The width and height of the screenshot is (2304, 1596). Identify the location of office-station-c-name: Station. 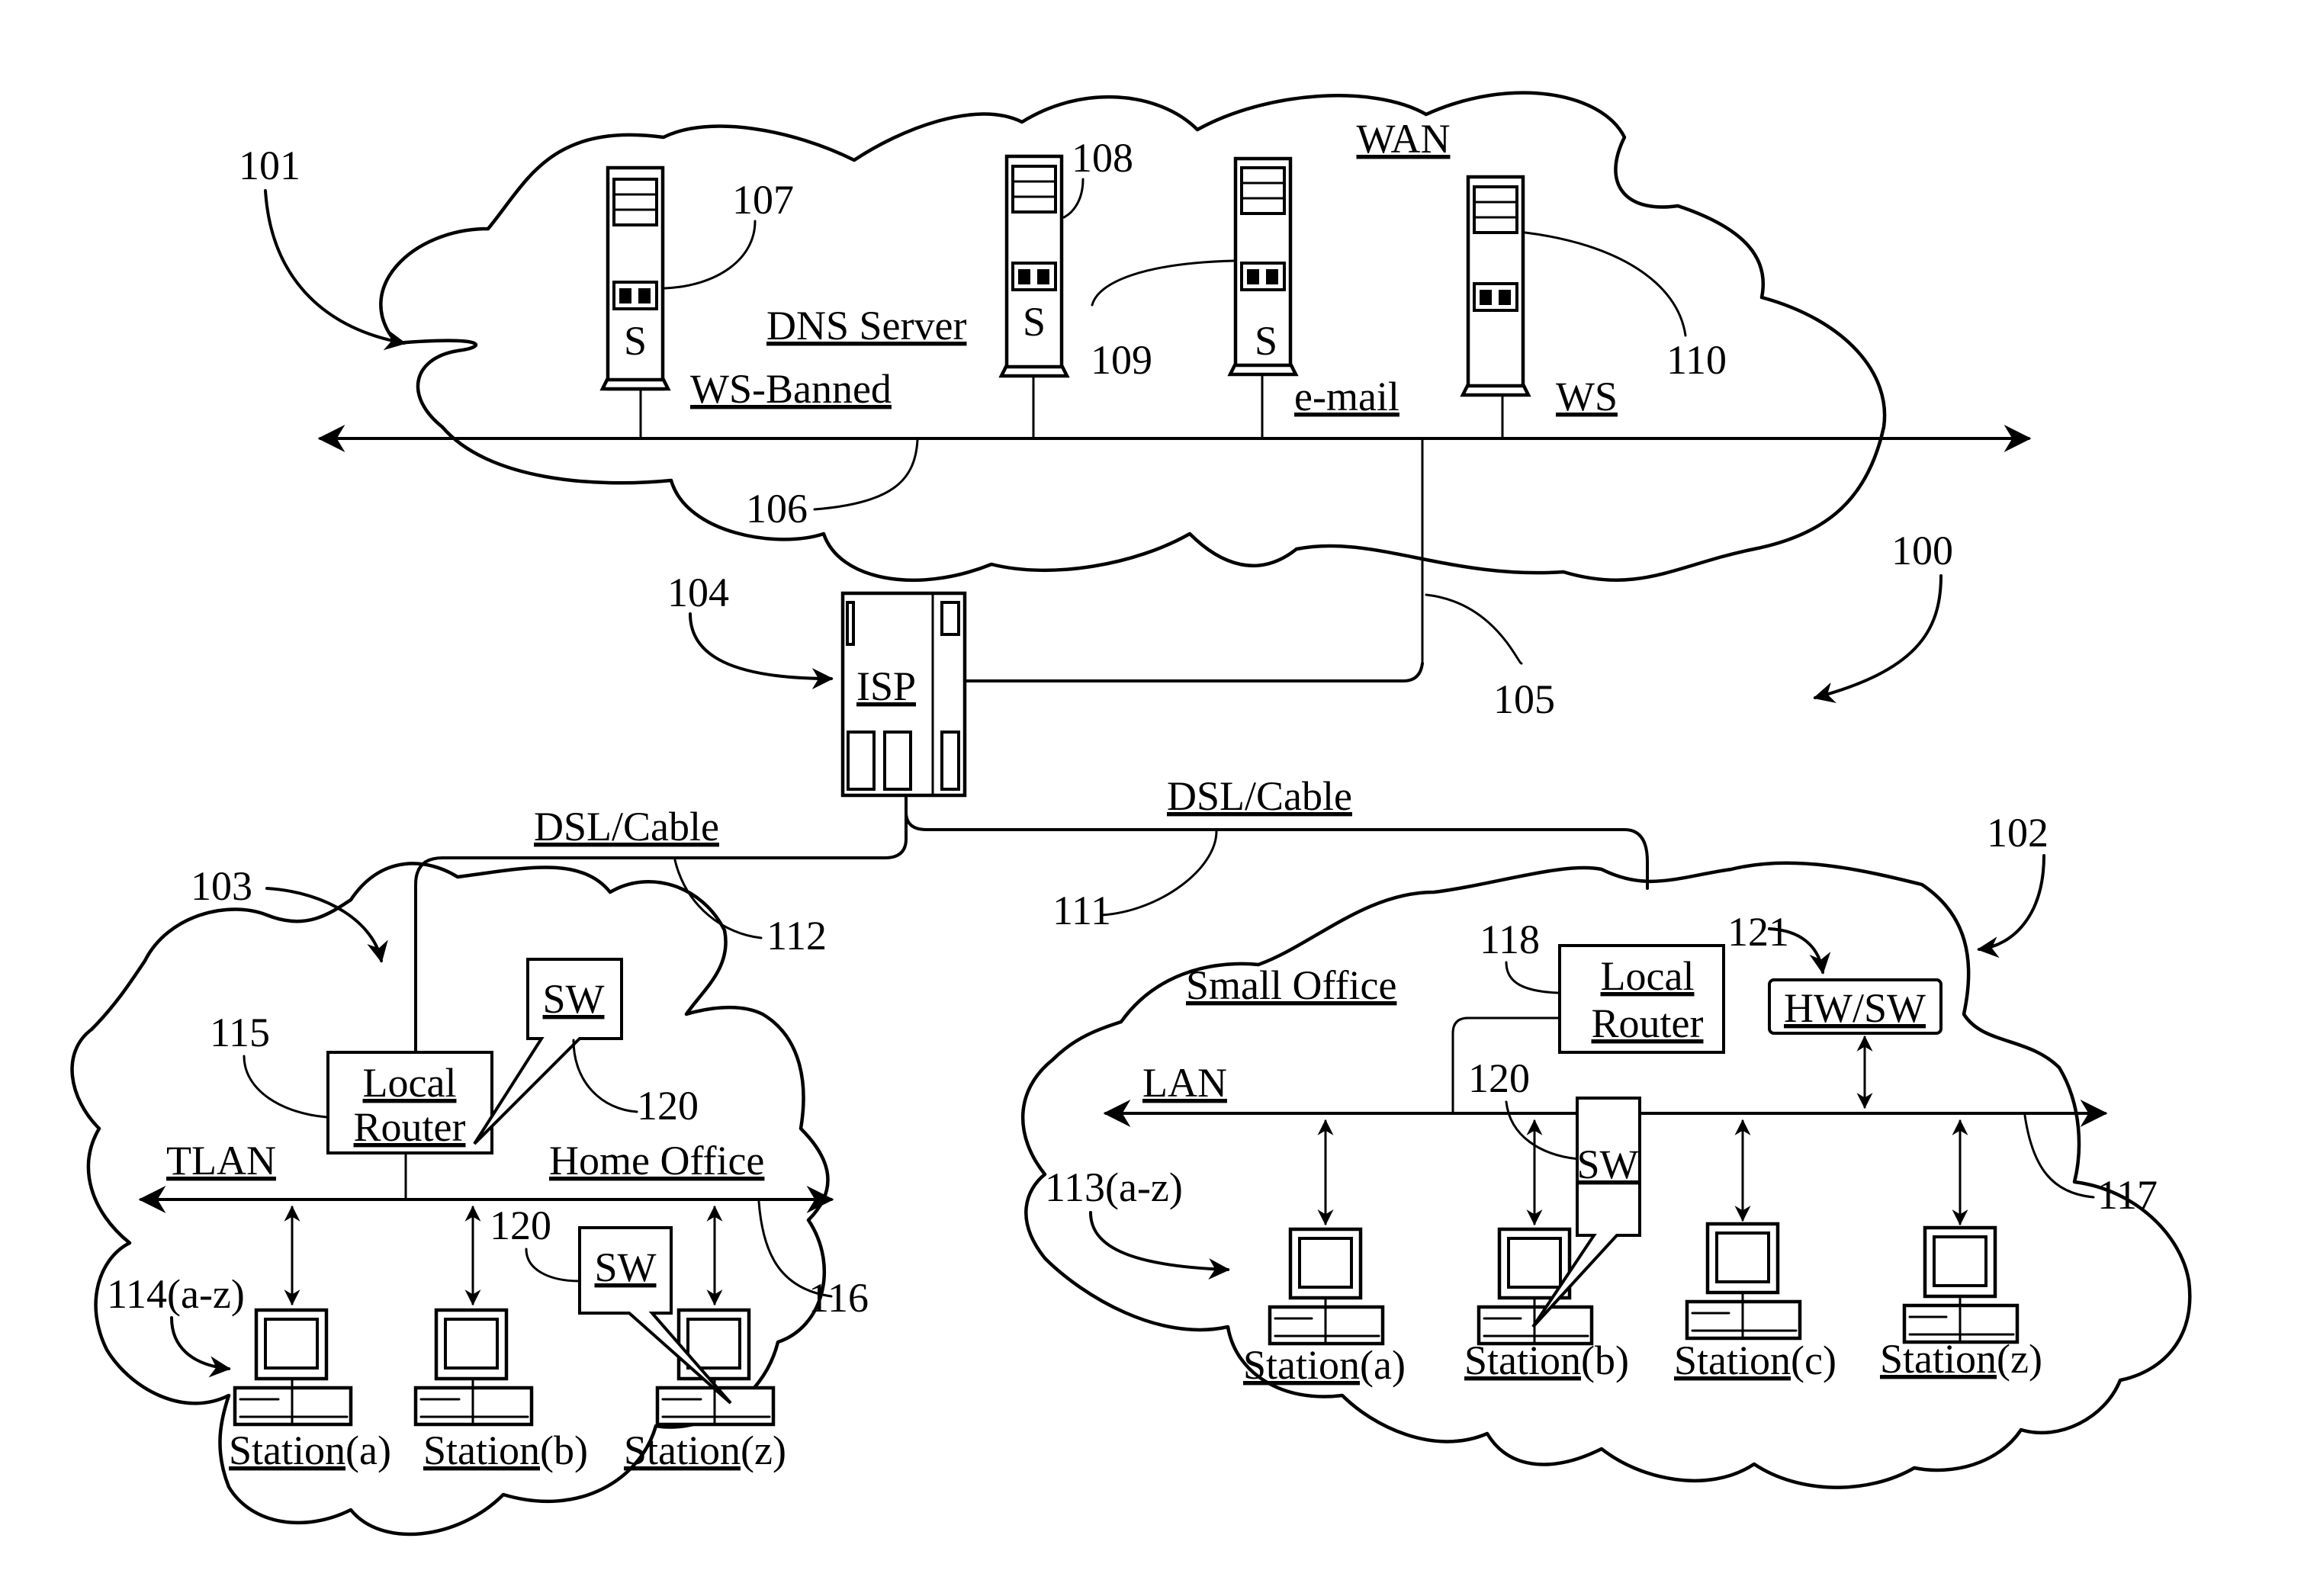
(1732, 1360).